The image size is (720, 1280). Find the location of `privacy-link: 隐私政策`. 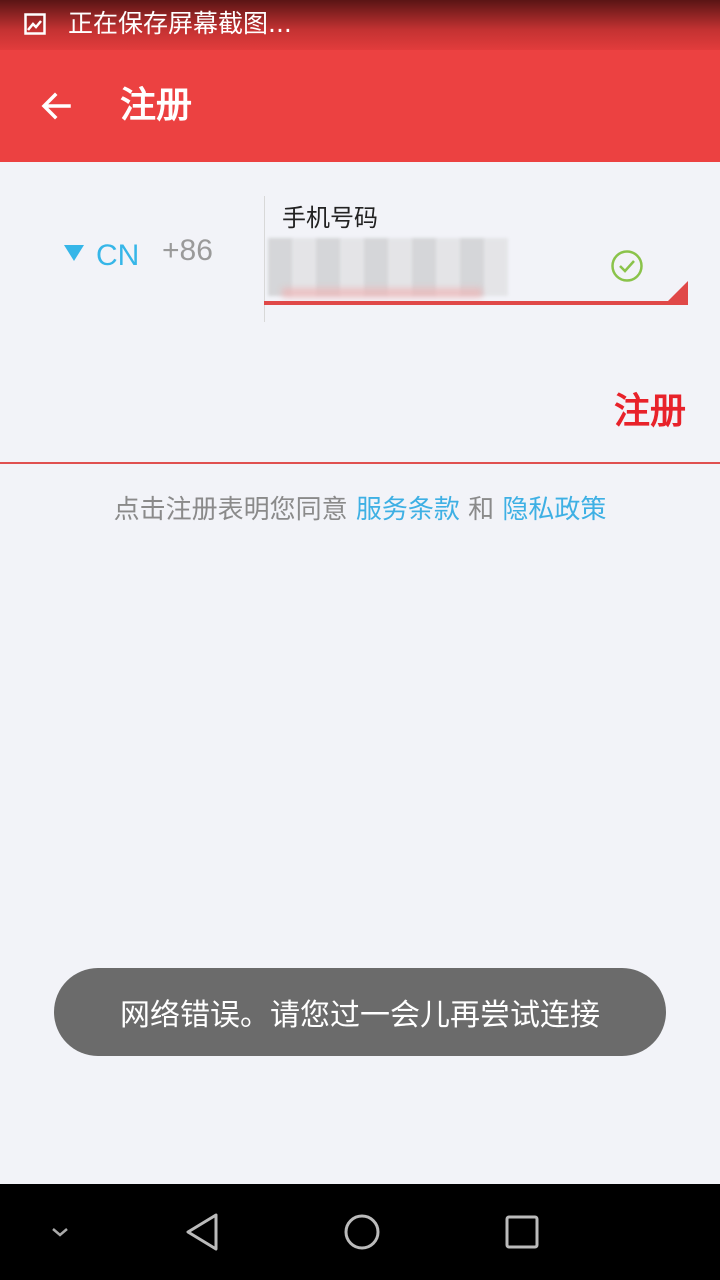

privacy-link: 隐私政策 is located at coordinates (554, 510).